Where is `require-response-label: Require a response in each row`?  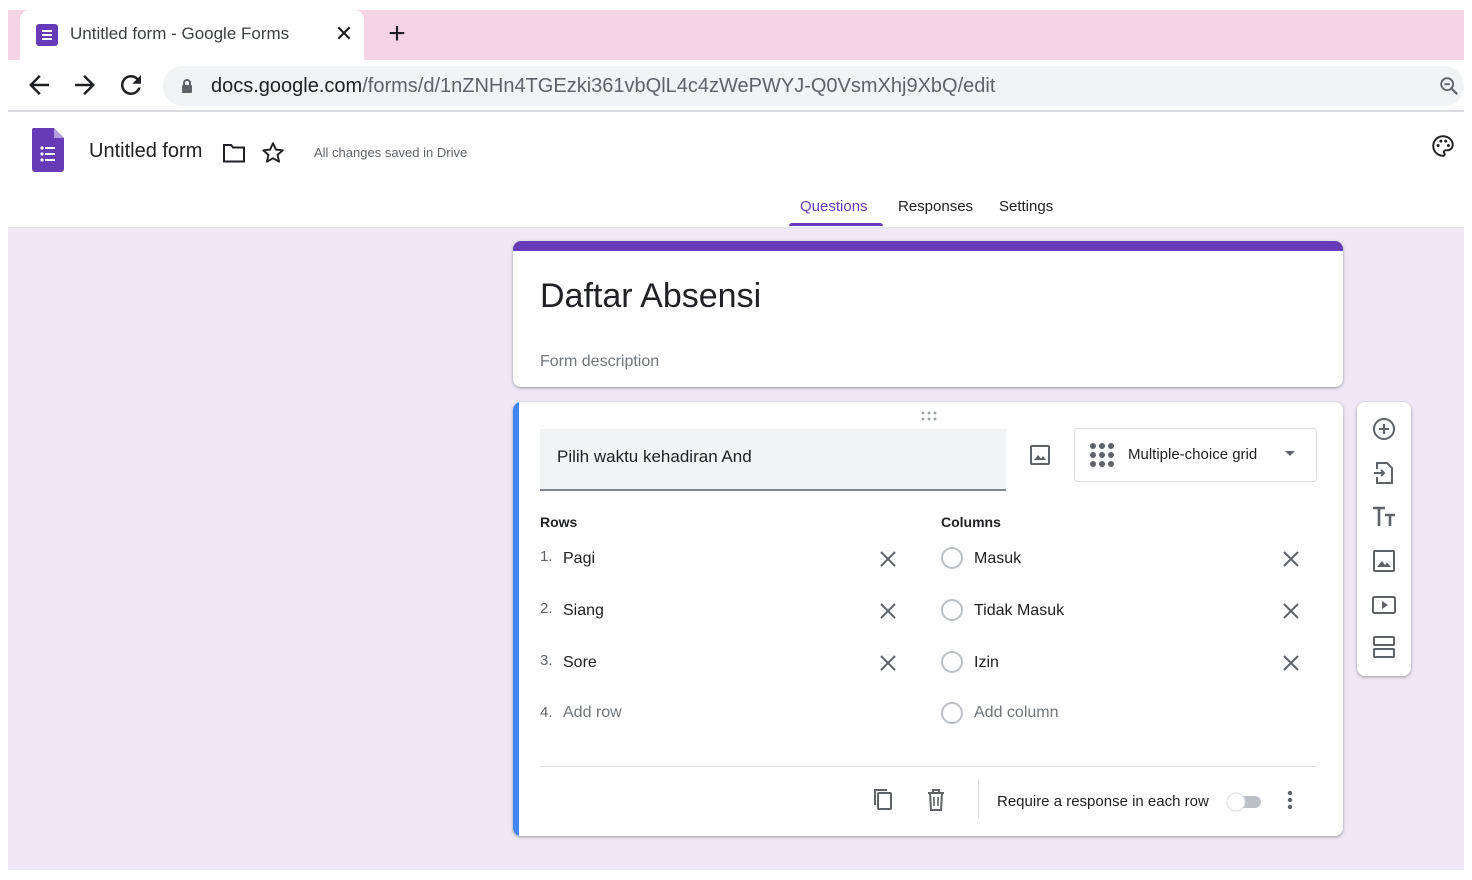
require-response-label: Require a response in each row is located at coordinates (1103, 801).